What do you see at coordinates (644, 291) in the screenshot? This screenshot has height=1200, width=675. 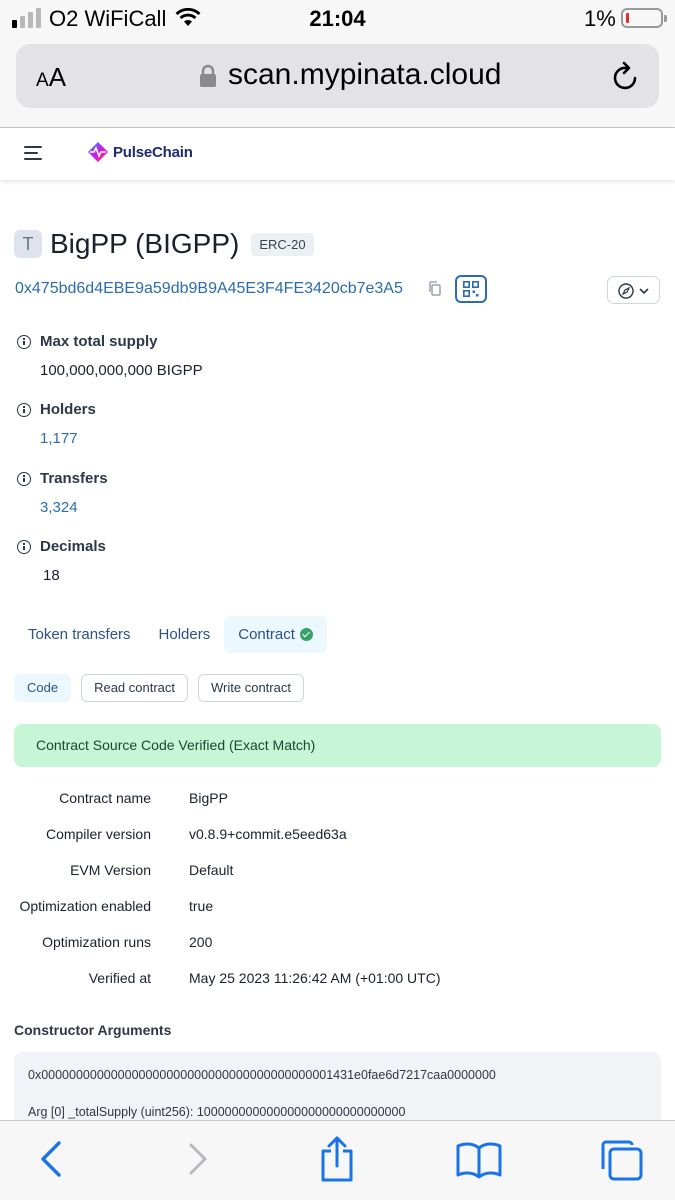 I see `chevron-down-icon` at bounding box center [644, 291].